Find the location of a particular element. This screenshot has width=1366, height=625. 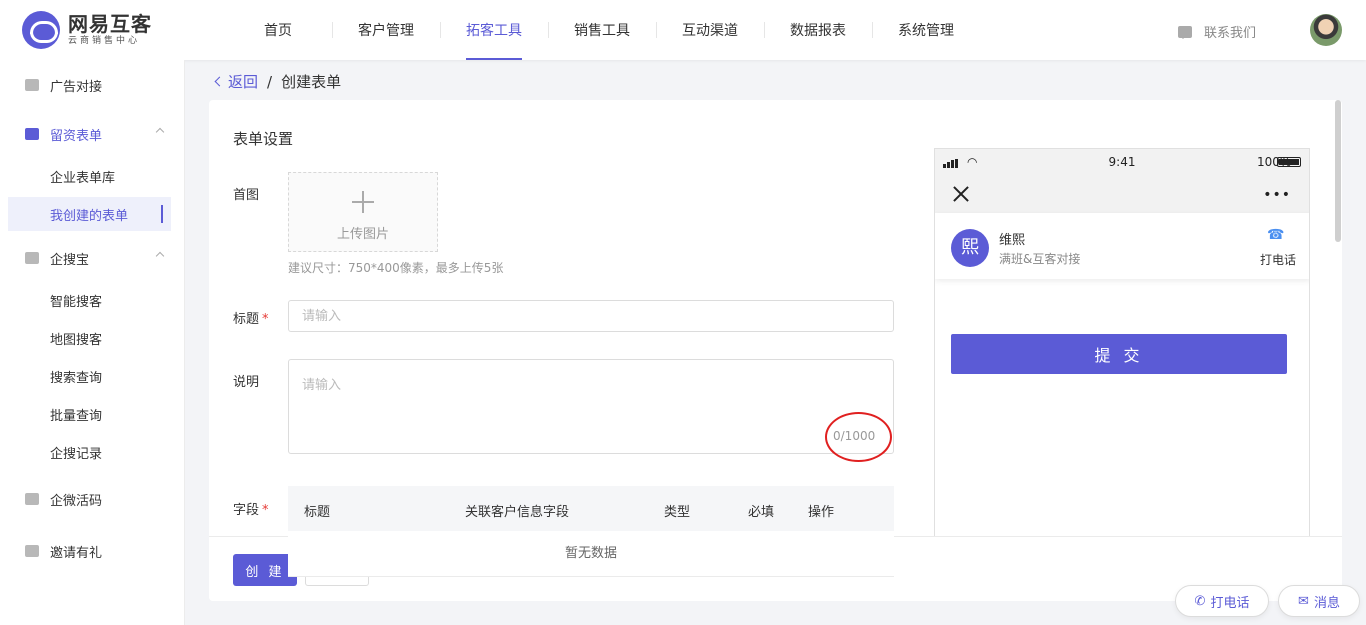

logo-name: 网易互客 is located at coordinates (110, 24).